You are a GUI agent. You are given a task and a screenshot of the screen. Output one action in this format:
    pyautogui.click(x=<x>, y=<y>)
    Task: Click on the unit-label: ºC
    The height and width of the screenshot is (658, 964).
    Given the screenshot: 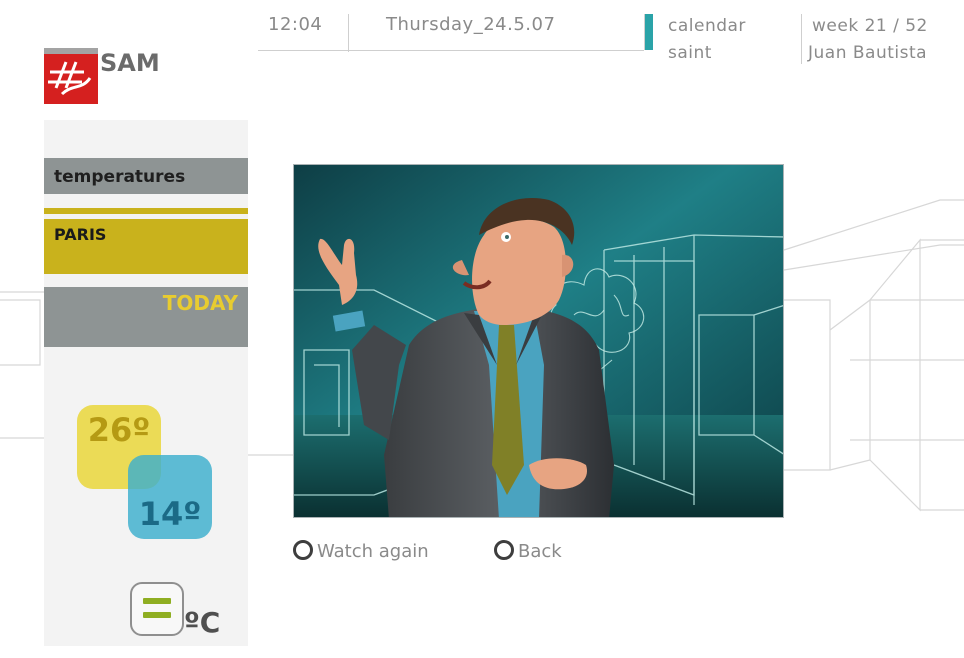 What is the action you would take?
    pyautogui.click(x=202, y=622)
    